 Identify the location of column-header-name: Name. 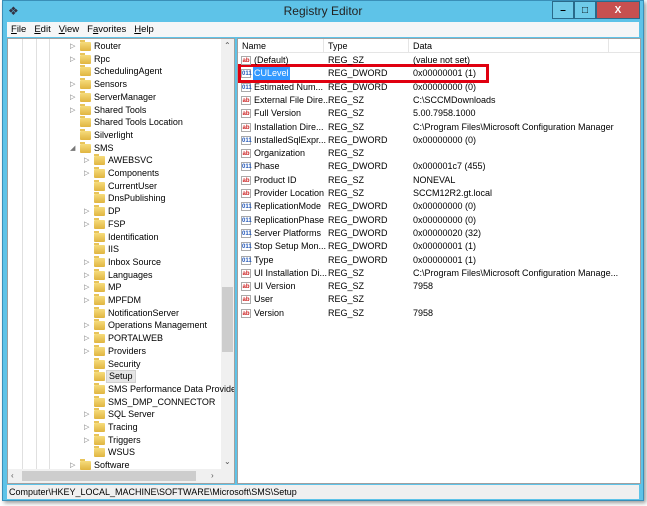
(281, 46).